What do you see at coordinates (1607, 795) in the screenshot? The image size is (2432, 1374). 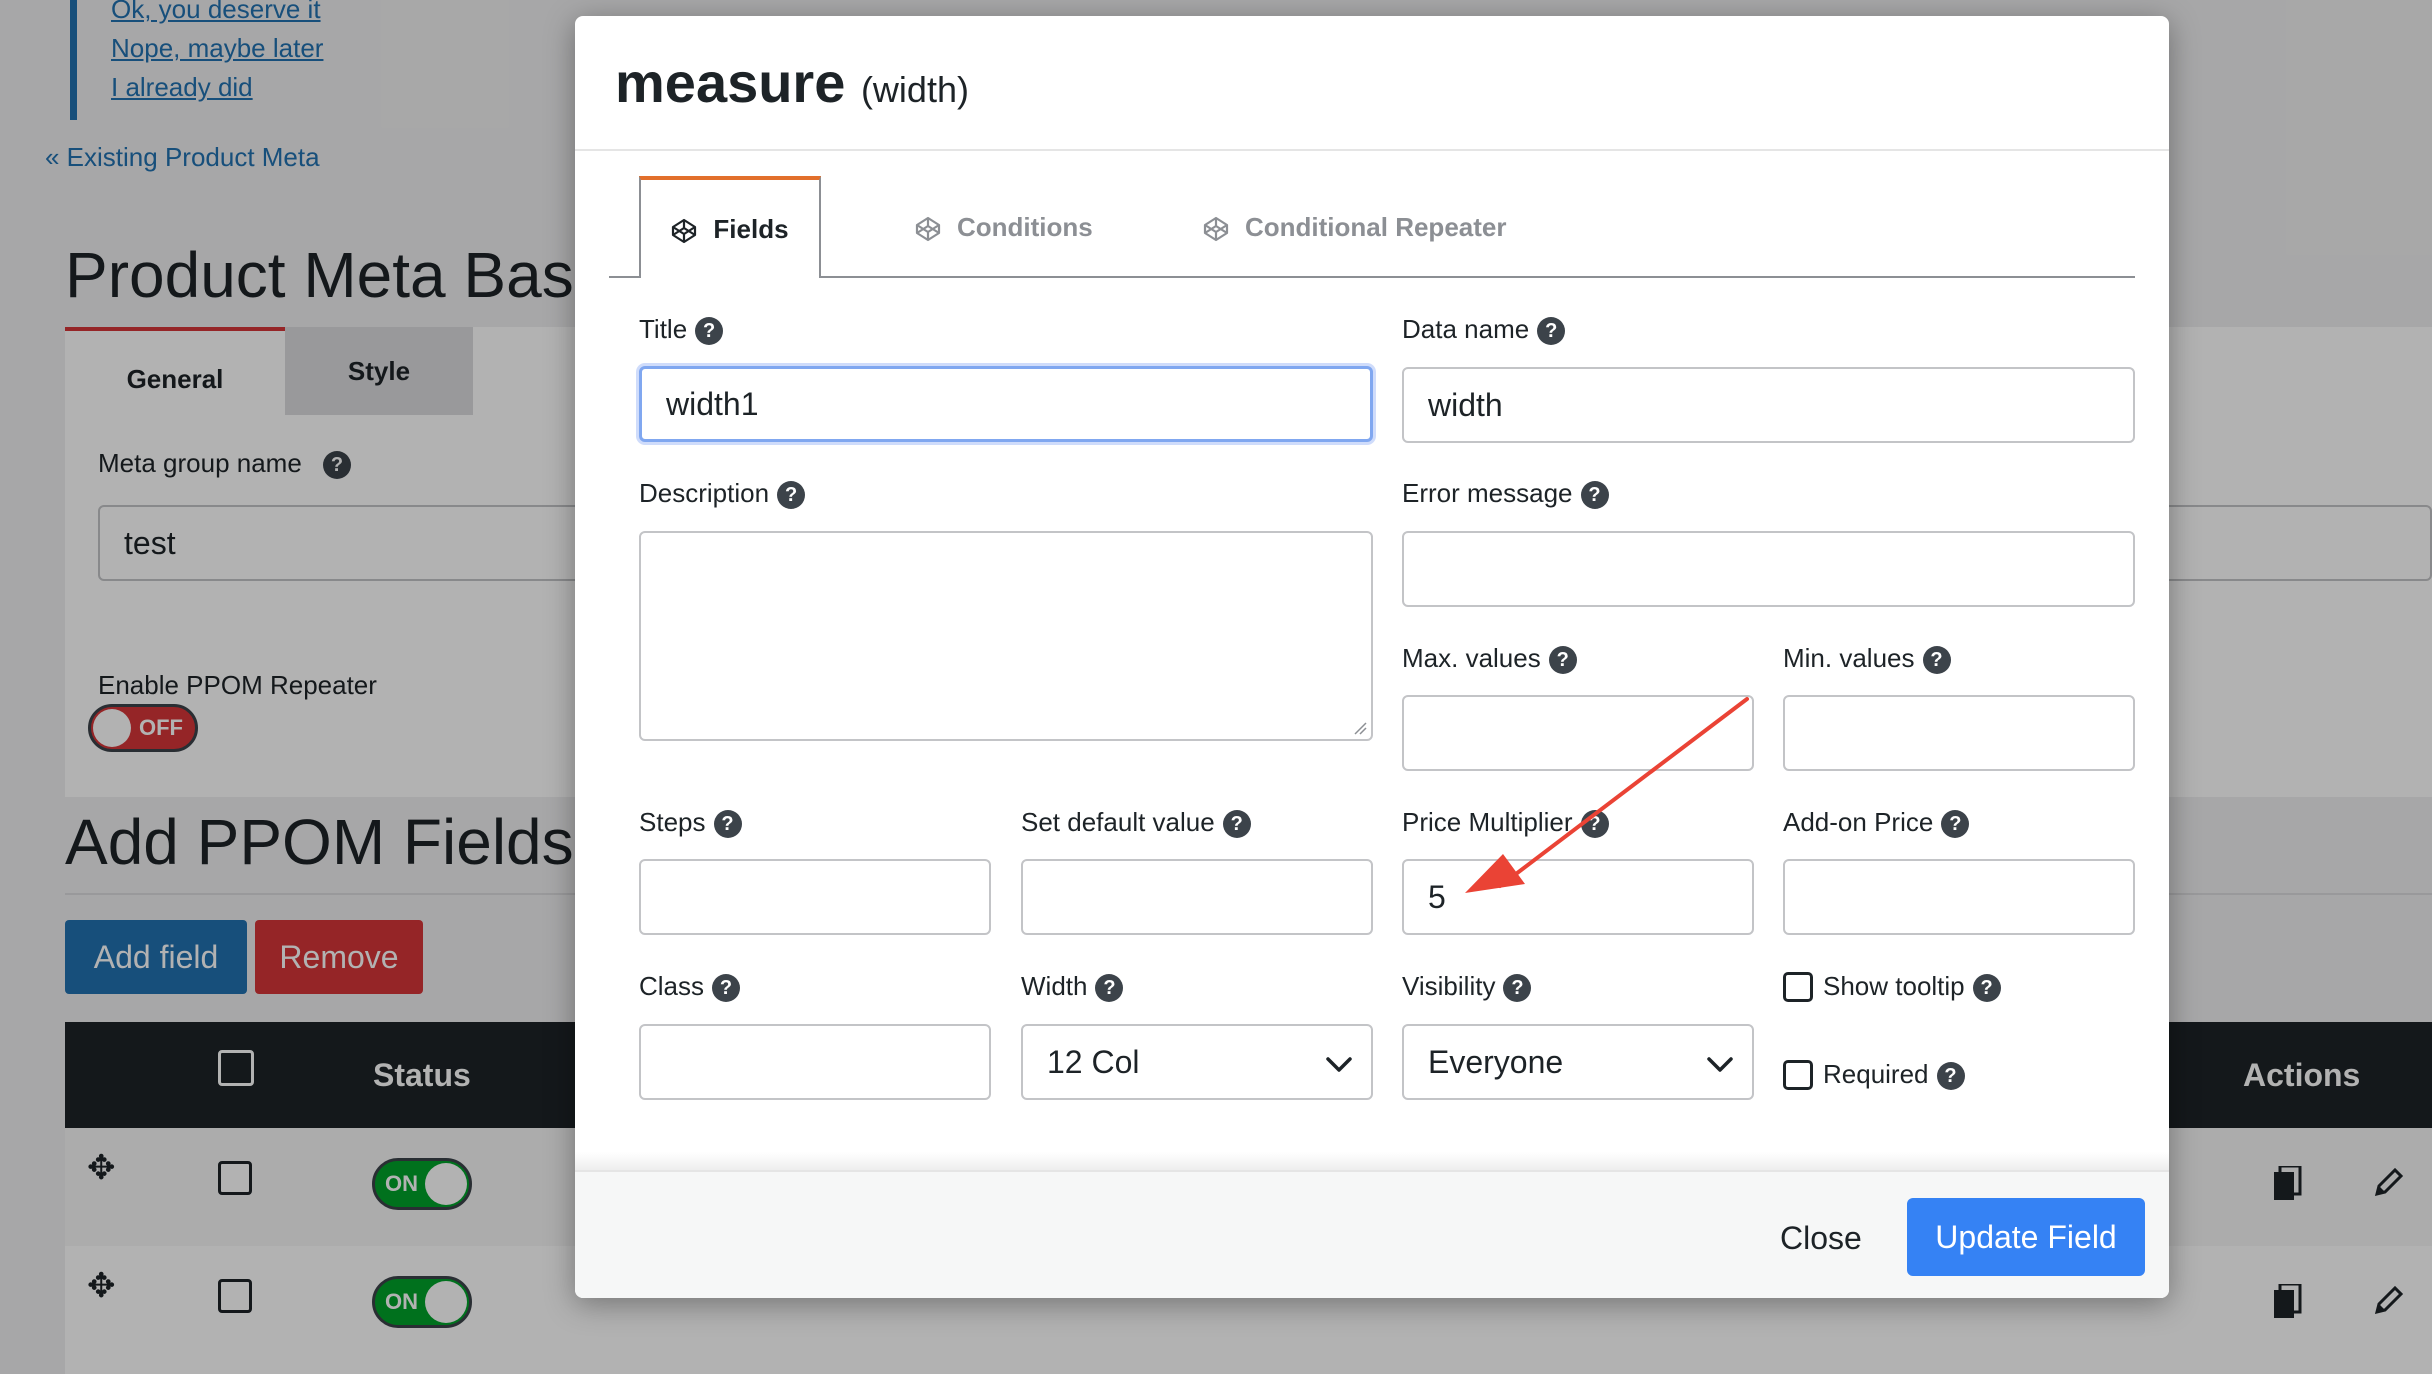 I see `annotation-arrow-icon` at bounding box center [1607, 795].